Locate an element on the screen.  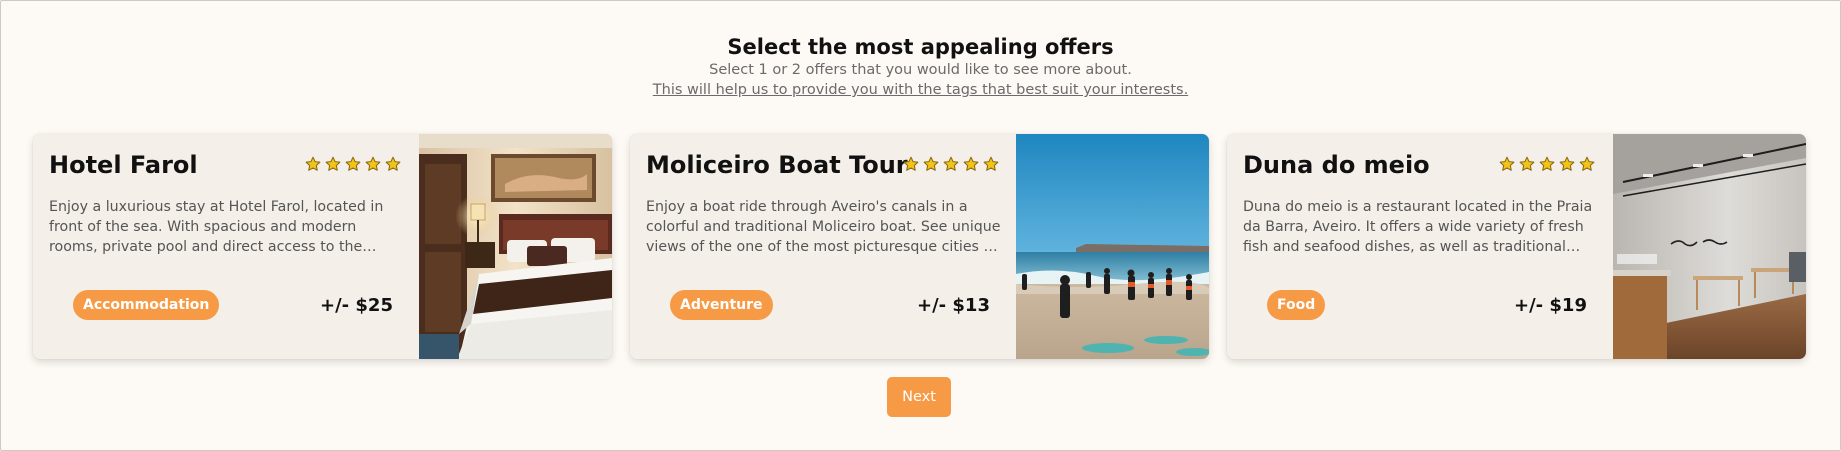
offer-title: Hotel Farol is located at coordinates (123, 165).